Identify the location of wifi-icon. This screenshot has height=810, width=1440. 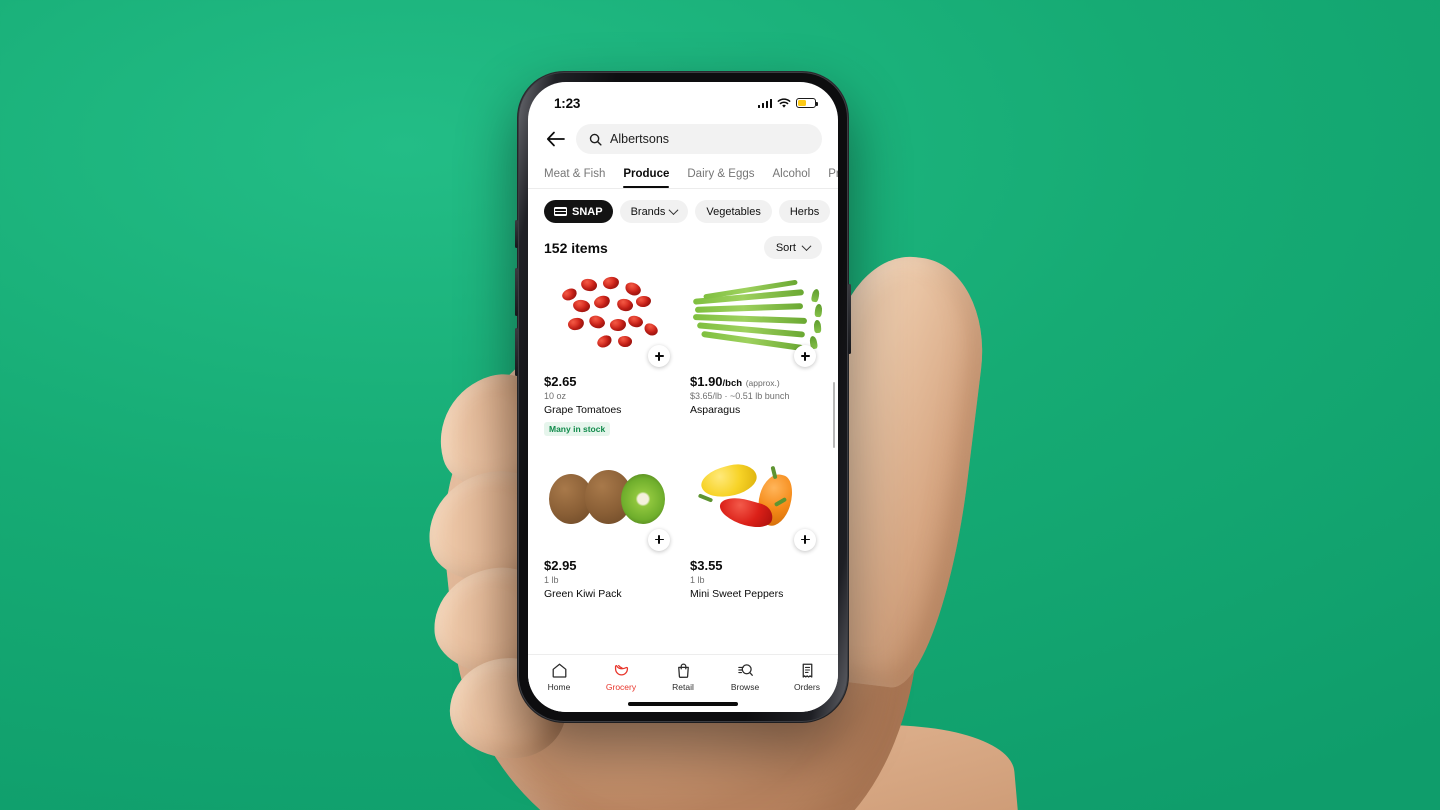
(784, 102).